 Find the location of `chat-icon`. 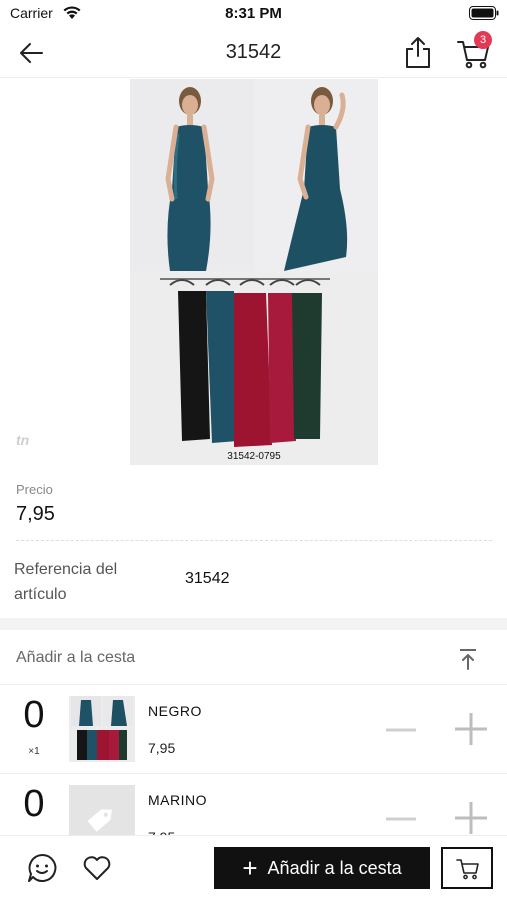

chat-icon is located at coordinates (42, 868).